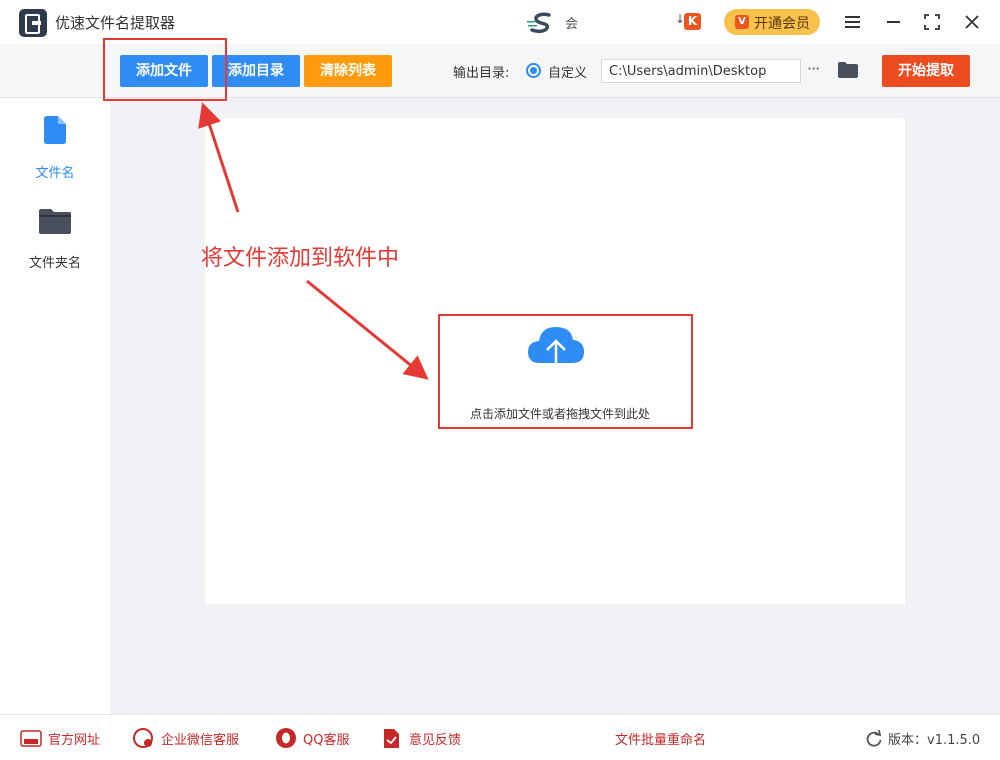 Image resolution: width=1000 pixels, height=760 pixels. What do you see at coordinates (934, 740) in the screenshot?
I see `version-label: 版本：v1.1.5.0` at bounding box center [934, 740].